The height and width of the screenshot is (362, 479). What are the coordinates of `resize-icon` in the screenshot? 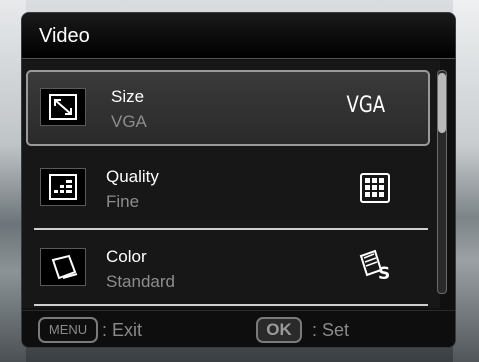 It's located at (63, 107).